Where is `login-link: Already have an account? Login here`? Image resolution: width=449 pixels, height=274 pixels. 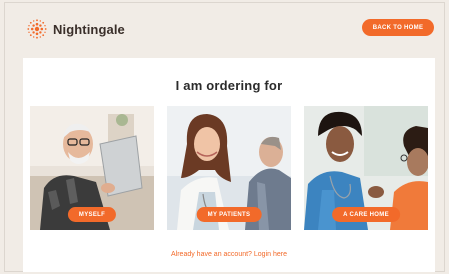
login-link: Already have an account? Login here is located at coordinates (229, 254).